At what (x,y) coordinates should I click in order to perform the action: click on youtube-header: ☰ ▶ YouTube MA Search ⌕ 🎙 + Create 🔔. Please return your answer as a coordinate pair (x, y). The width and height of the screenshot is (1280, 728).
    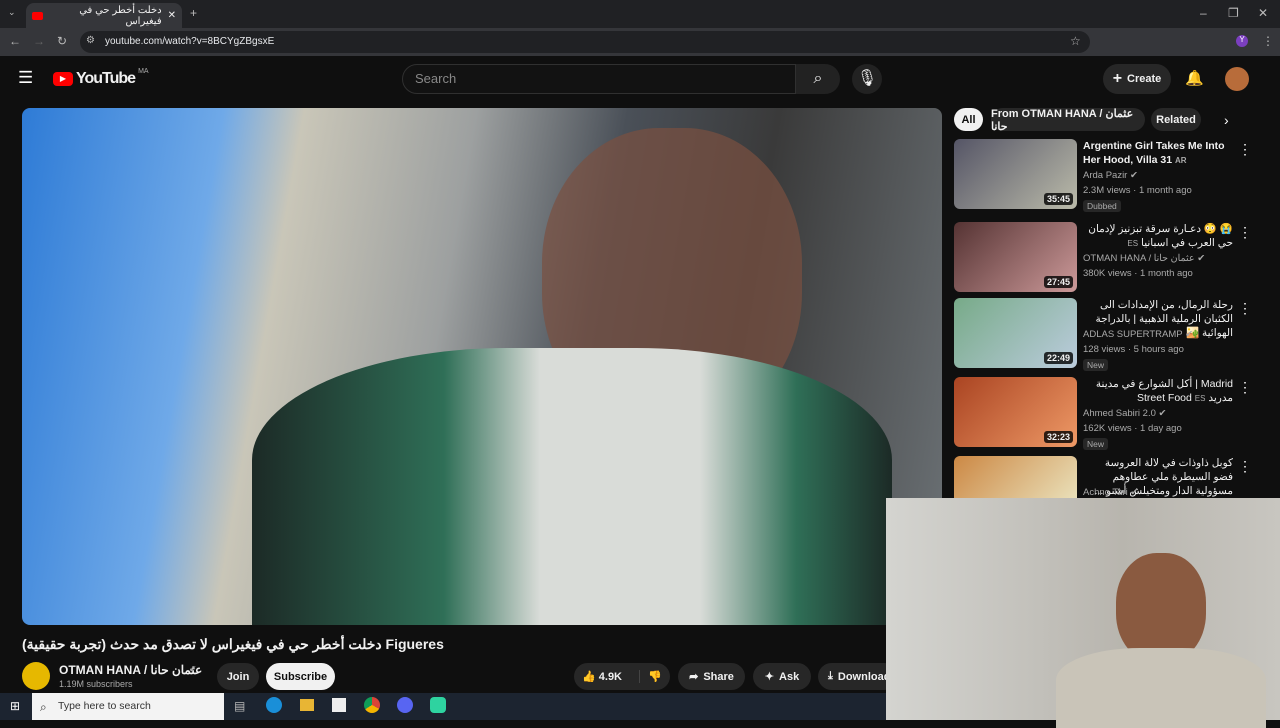
    Looking at the image, I should click on (640, 79).